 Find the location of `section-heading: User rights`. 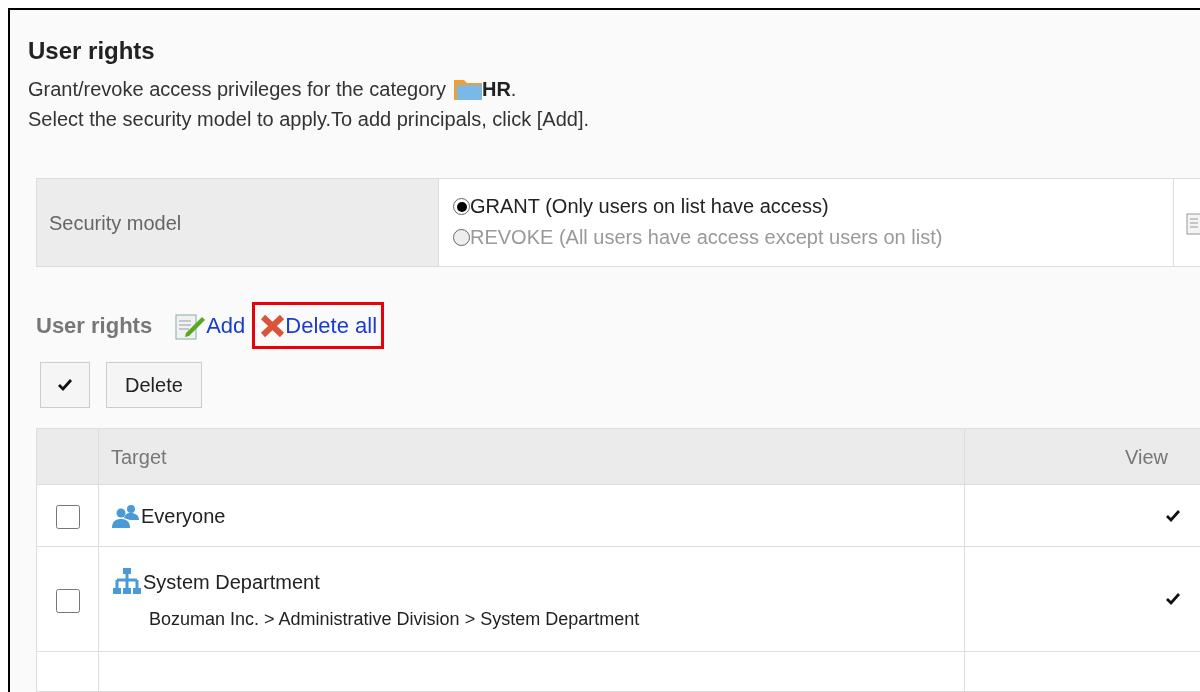

section-heading: User rights is located at coordinates (94, 326).